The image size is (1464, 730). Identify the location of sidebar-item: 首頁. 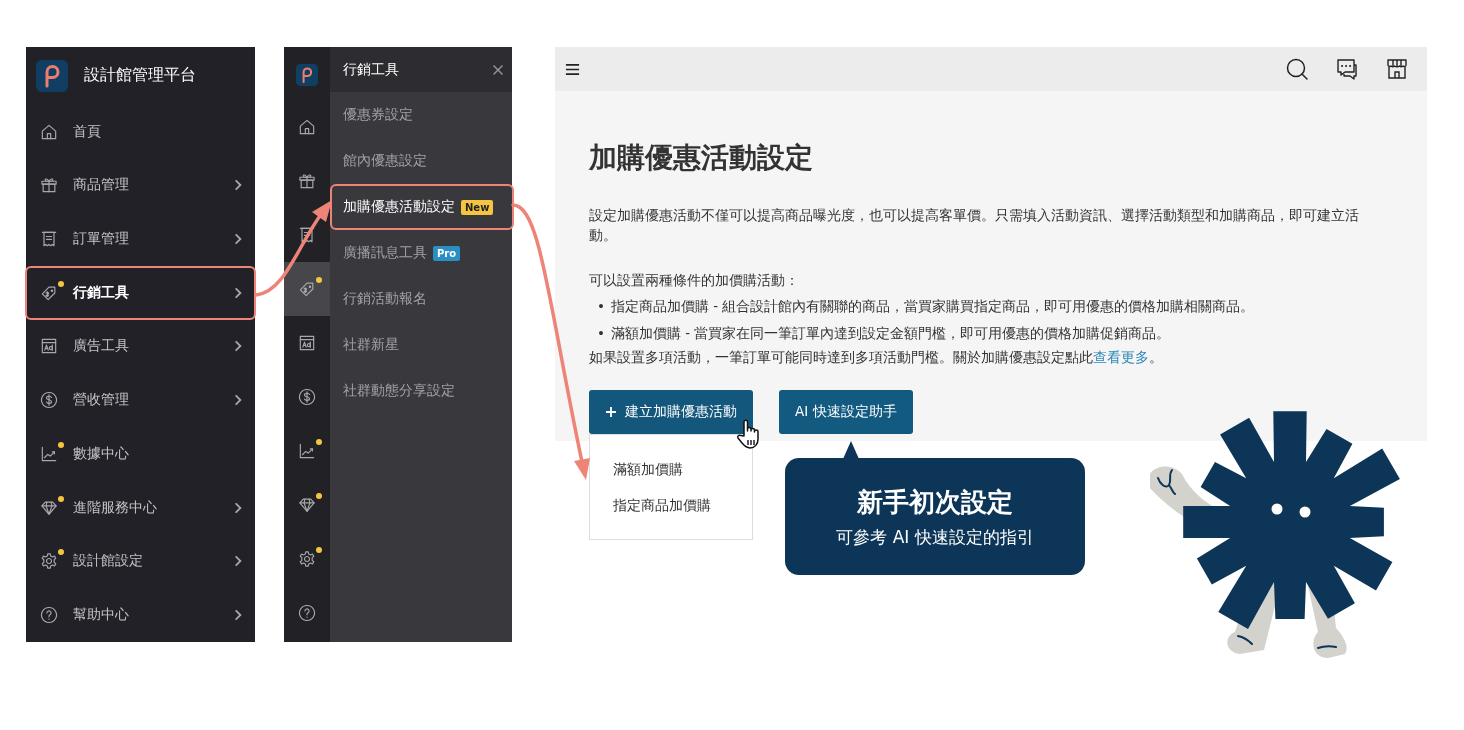
(140, 131).